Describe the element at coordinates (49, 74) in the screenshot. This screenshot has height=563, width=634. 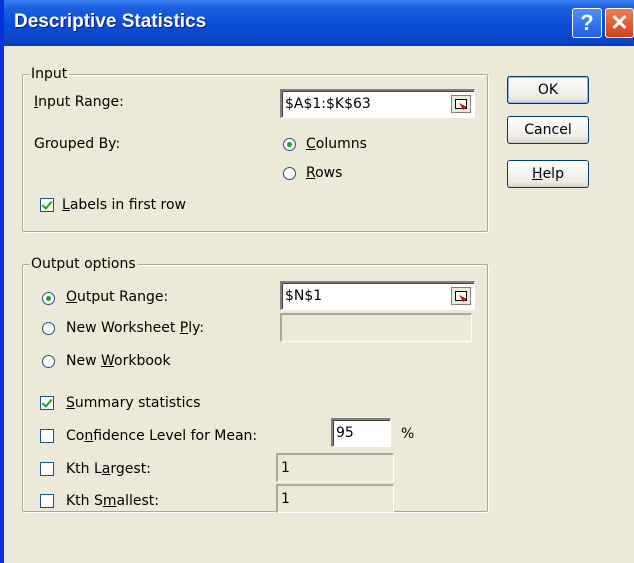
I see `input-group-title: Input` at that location.